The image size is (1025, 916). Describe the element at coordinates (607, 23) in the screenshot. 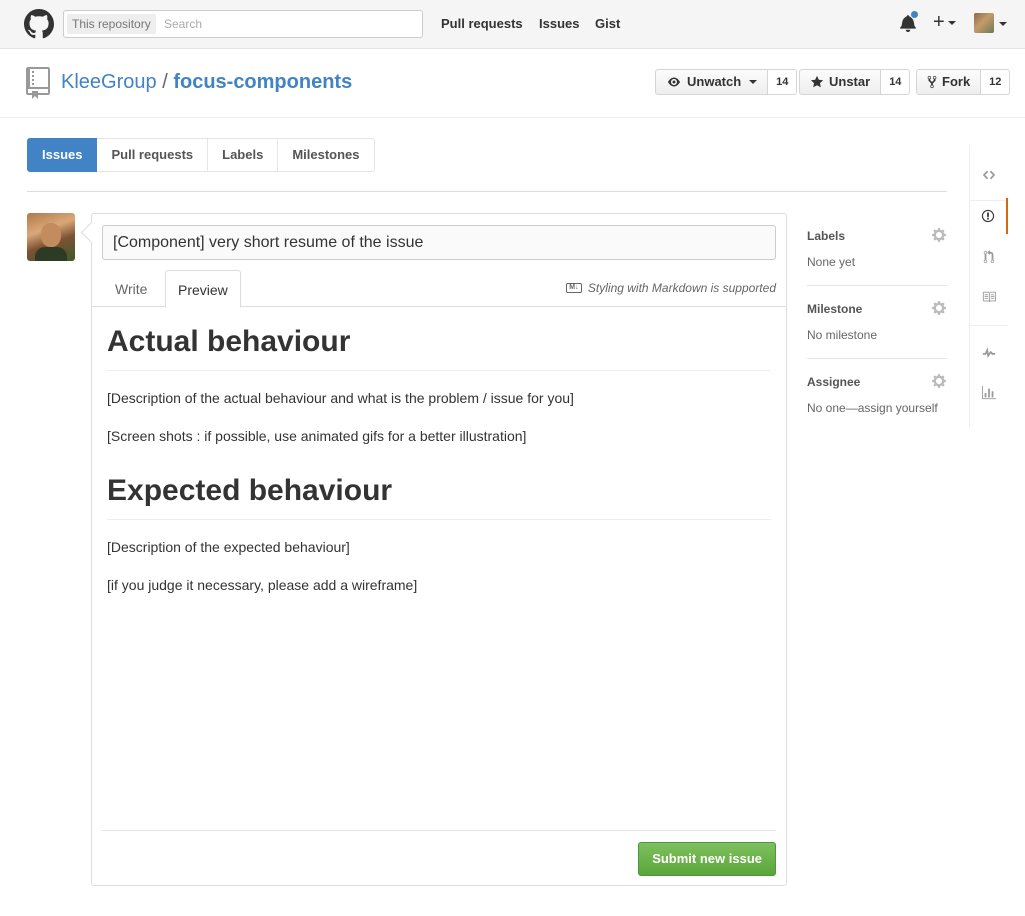

I see `nav-gist: Gist` at that location.